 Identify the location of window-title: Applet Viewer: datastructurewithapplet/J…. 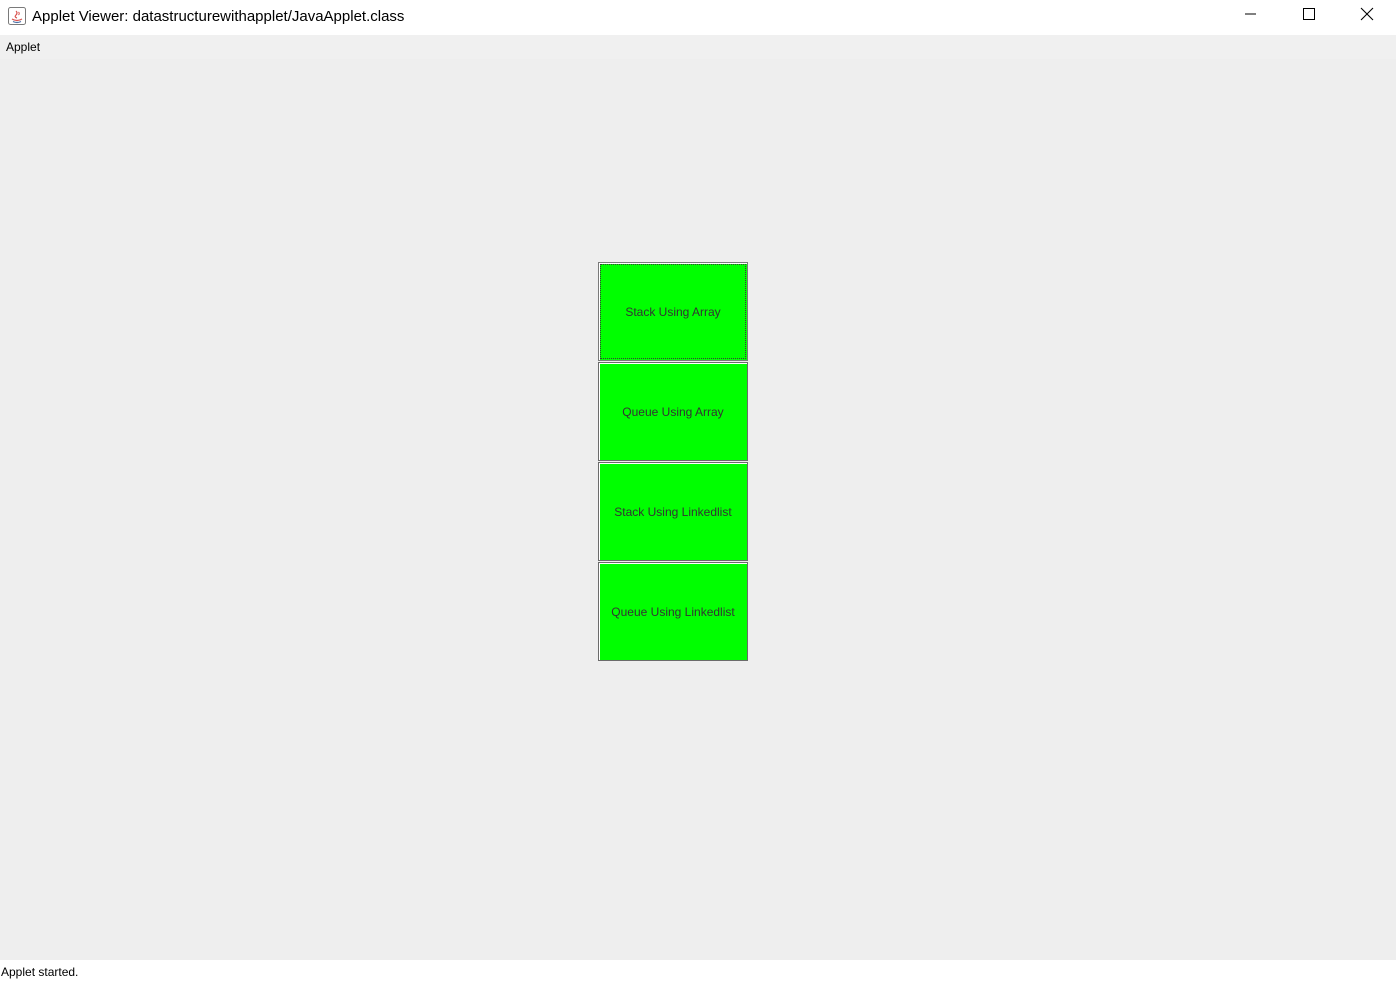
(218, 16).